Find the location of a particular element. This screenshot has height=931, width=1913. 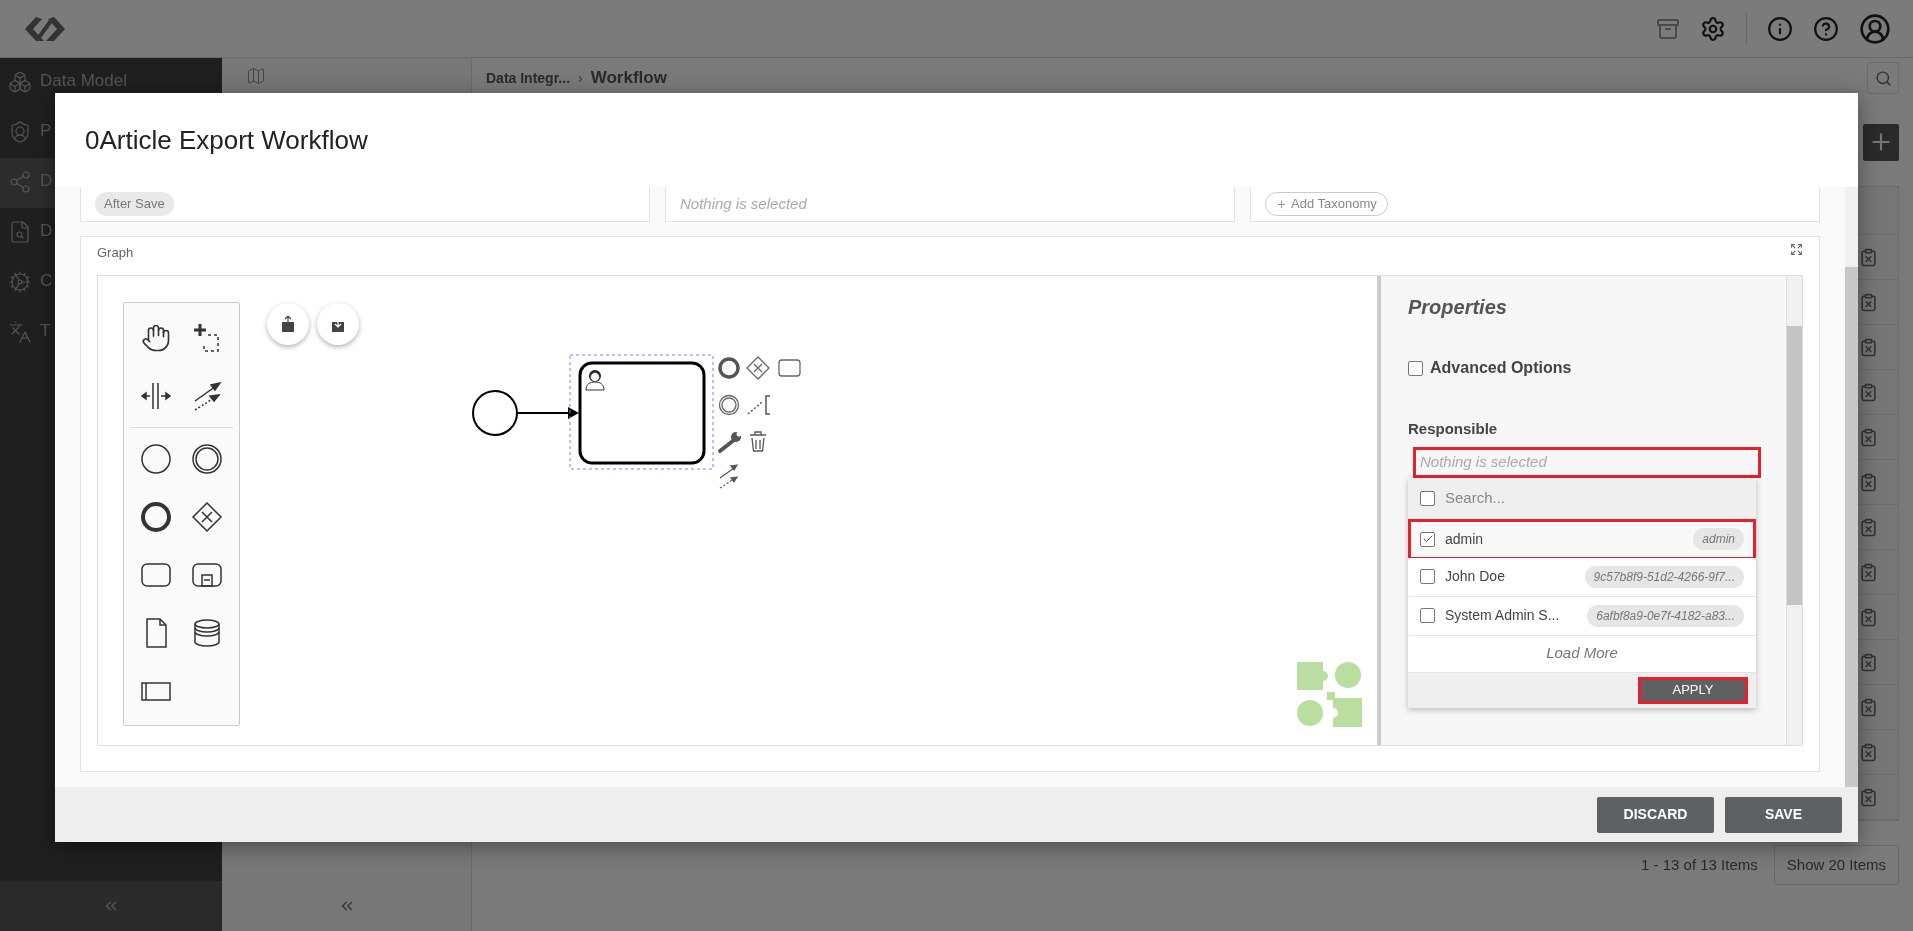

graph-label: Graph is located at coordinates (115, 253).